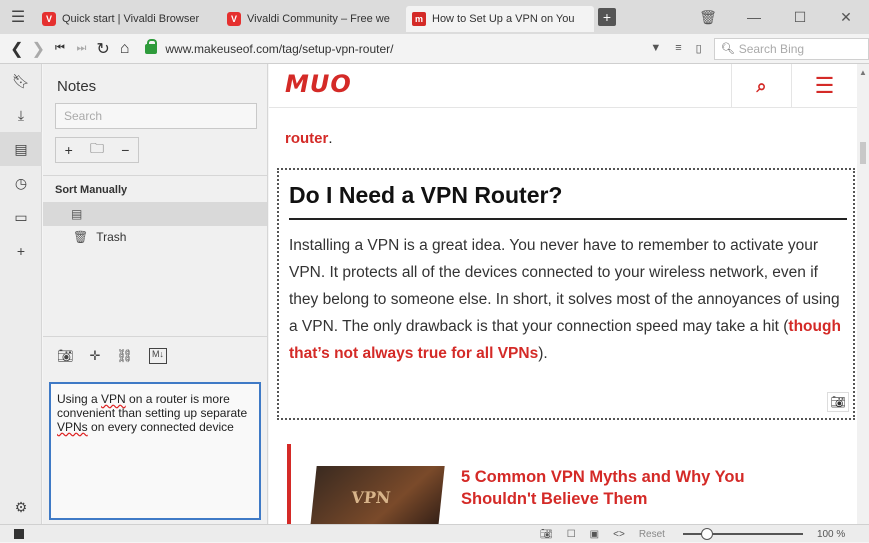 The width and height of the screenshot is (869, 543). I want to click on search-placeholder: Search Bing, so click(771, 48).